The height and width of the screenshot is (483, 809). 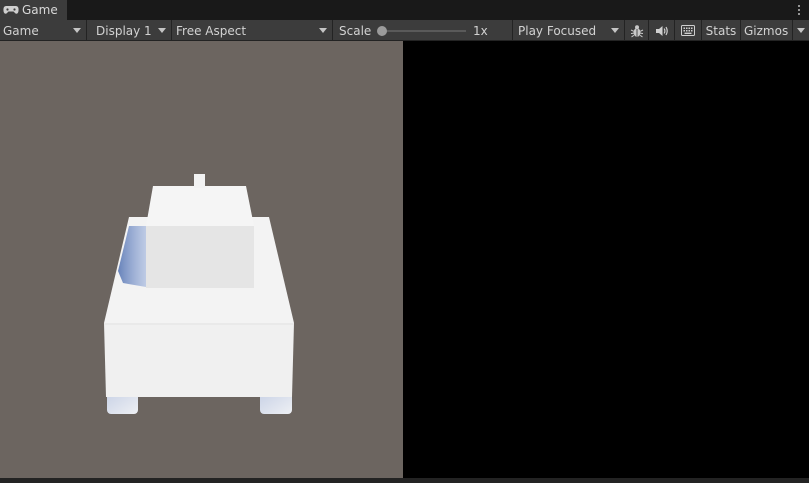 I want to click on bottom-border, so click(x=404, y=480).